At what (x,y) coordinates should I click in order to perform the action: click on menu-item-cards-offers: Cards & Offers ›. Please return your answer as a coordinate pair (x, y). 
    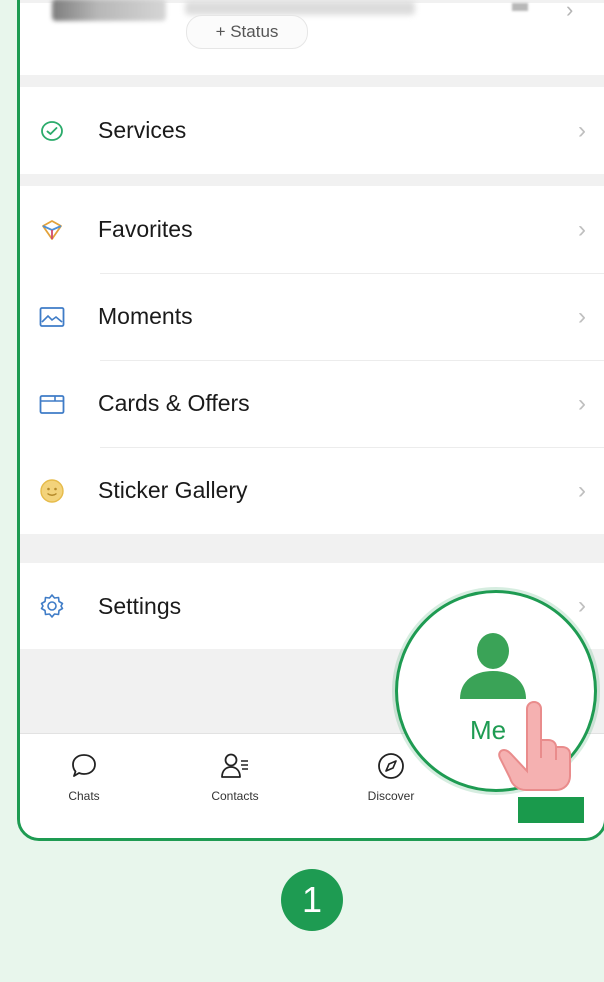
    Looking at the image, I should click on (312, 403).